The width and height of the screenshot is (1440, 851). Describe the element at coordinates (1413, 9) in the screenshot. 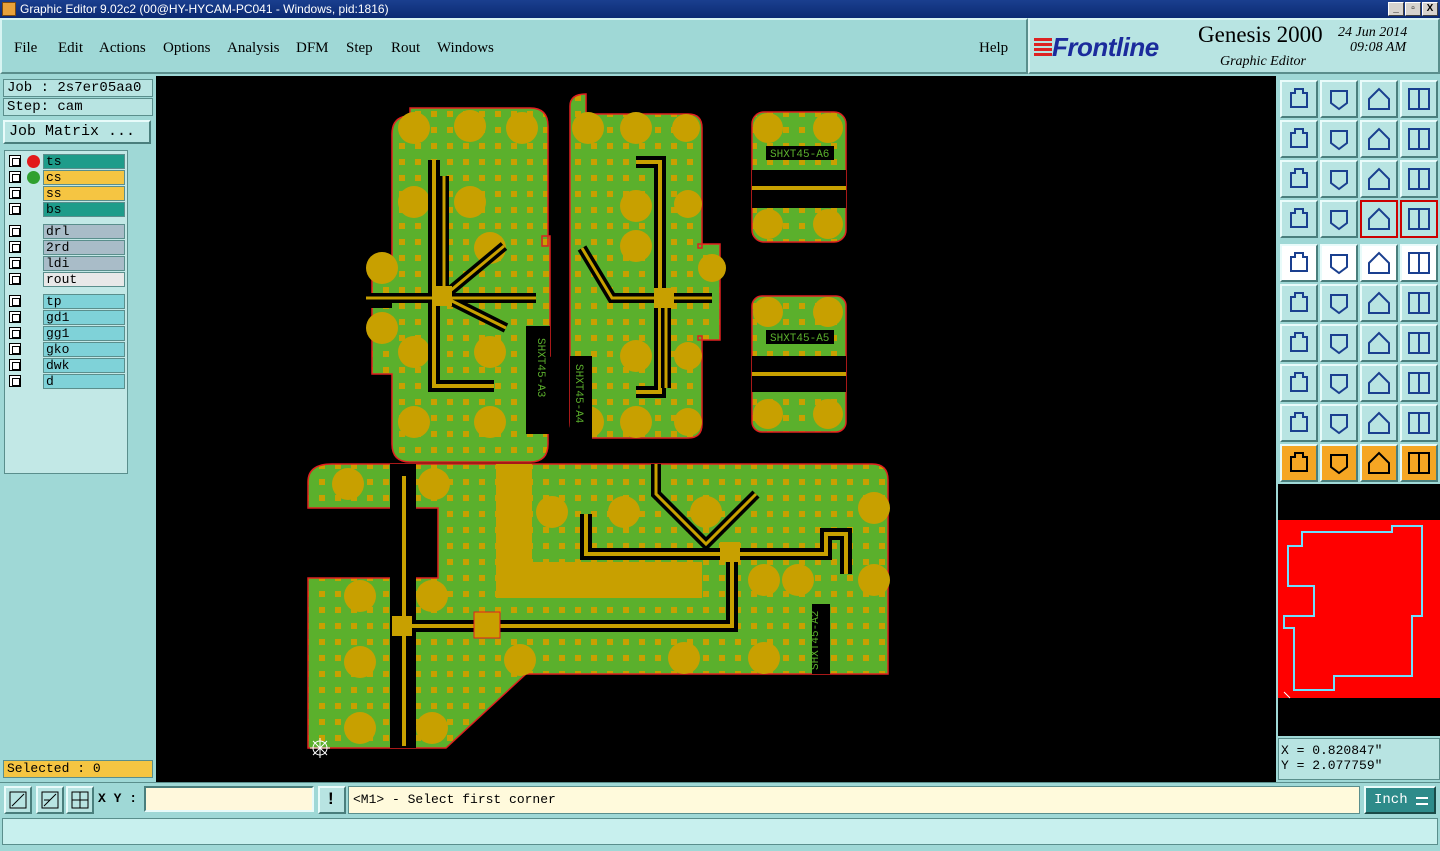

I see `maximize-button: ▫` at that location.